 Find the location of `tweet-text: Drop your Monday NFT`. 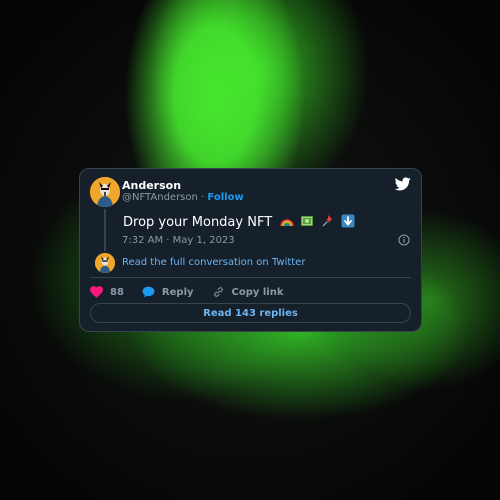

tweet-text: Drop your Monday NFT is located at coordinates (240, 222).